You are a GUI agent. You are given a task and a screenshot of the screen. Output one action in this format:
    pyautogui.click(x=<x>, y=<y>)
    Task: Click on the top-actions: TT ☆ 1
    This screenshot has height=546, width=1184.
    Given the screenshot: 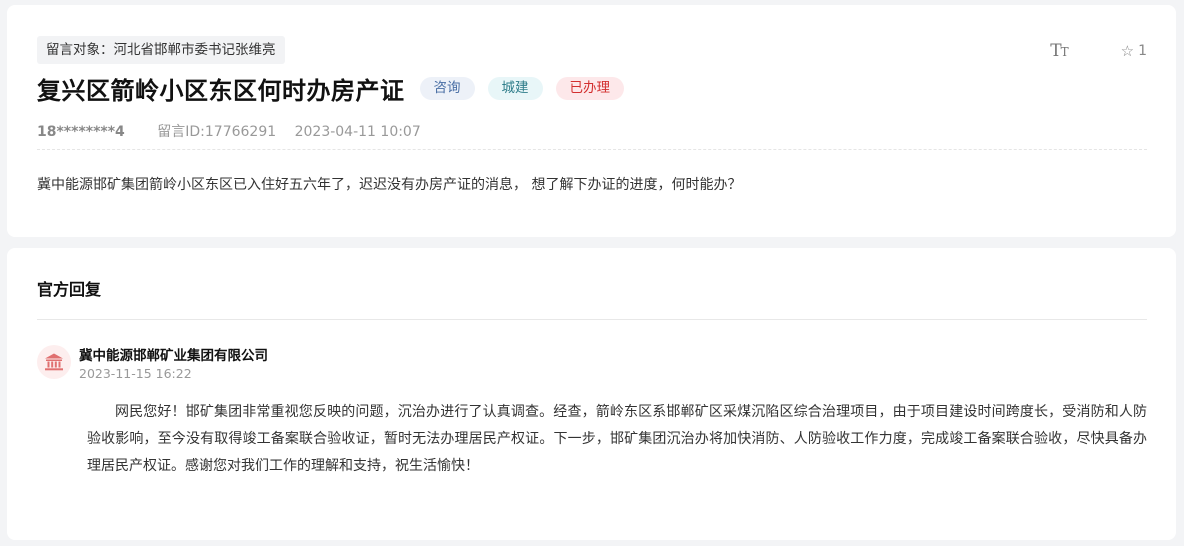 What is the action you would take?
    pyautogui.click(x=1098, y=51)
    